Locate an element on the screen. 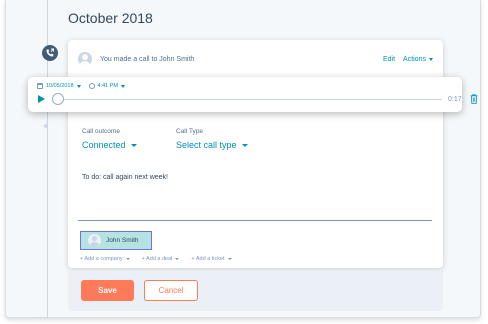 The image size is (488, 324). call-outcome-label: Call outcome is located at coordinates (101, 131).